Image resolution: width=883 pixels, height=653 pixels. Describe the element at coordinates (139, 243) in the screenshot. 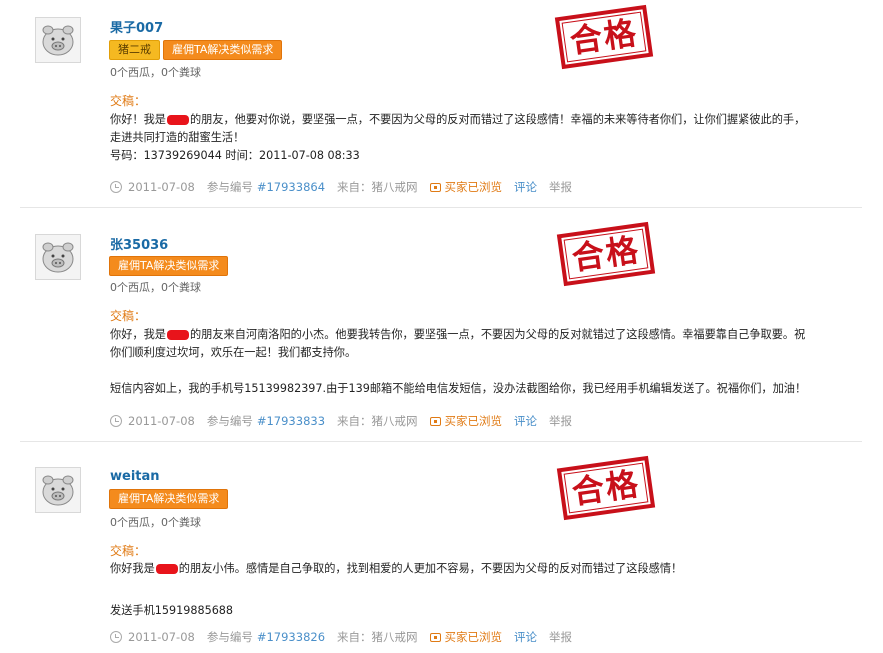

I see `username: 张35036` at that location.